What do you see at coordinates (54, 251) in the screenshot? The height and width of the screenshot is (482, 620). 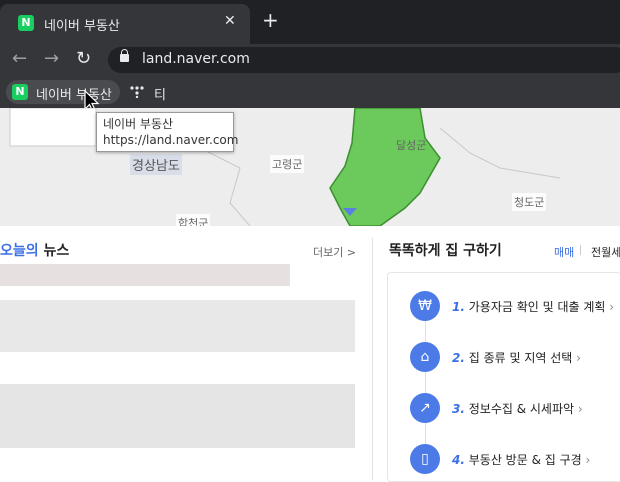 I see `news-heading-rest: 뉴스` at bounding box center [54, 251].